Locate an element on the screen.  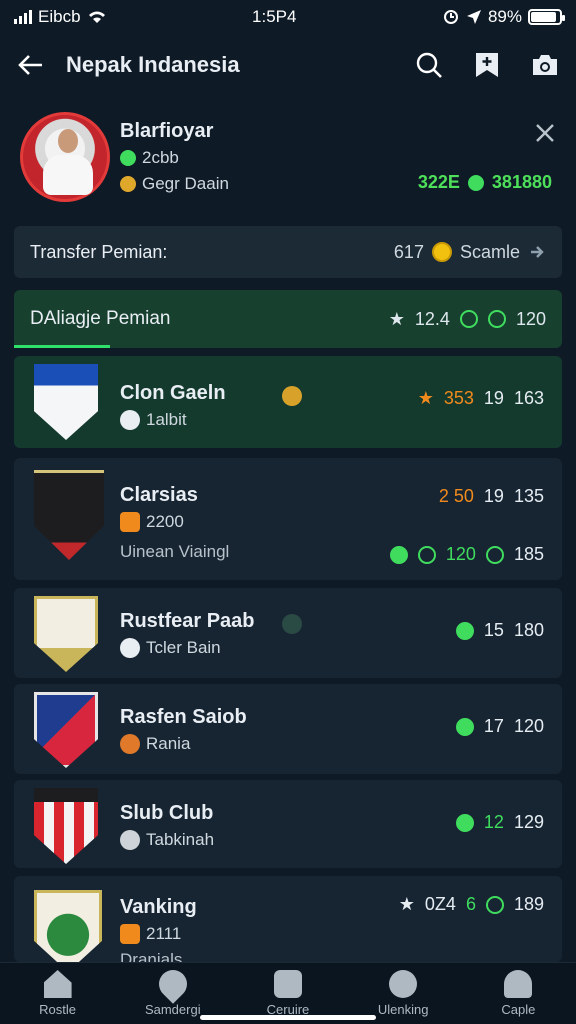
player-stats: 322E 381880 is located at coordinates (485, 182).